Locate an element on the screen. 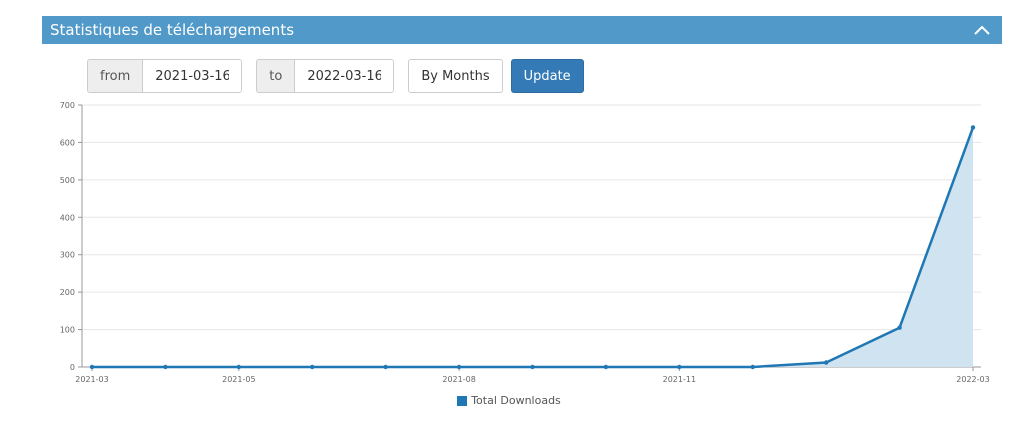 This screenshot has width=1018, height=421. y-tick-label: 200 is located at coordinates (67, 292).